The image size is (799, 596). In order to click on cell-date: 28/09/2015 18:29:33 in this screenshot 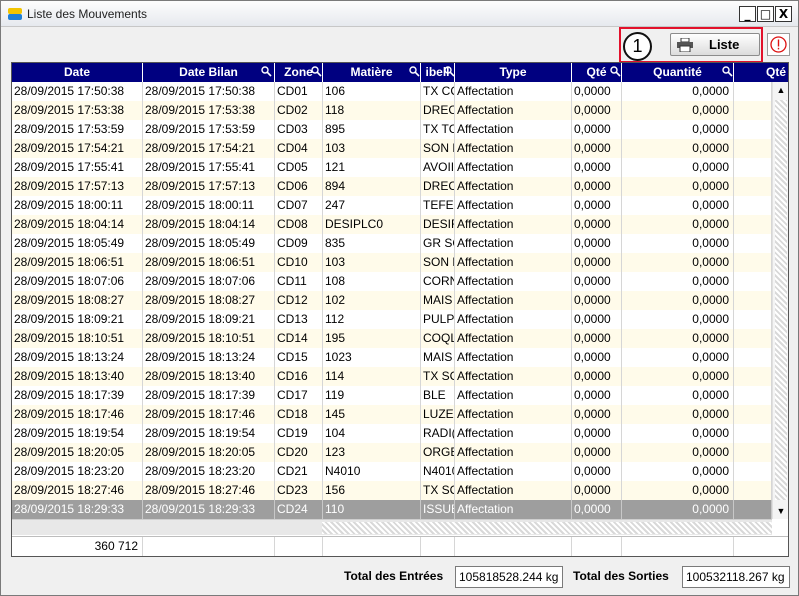, I will do `click(77, 509)`.